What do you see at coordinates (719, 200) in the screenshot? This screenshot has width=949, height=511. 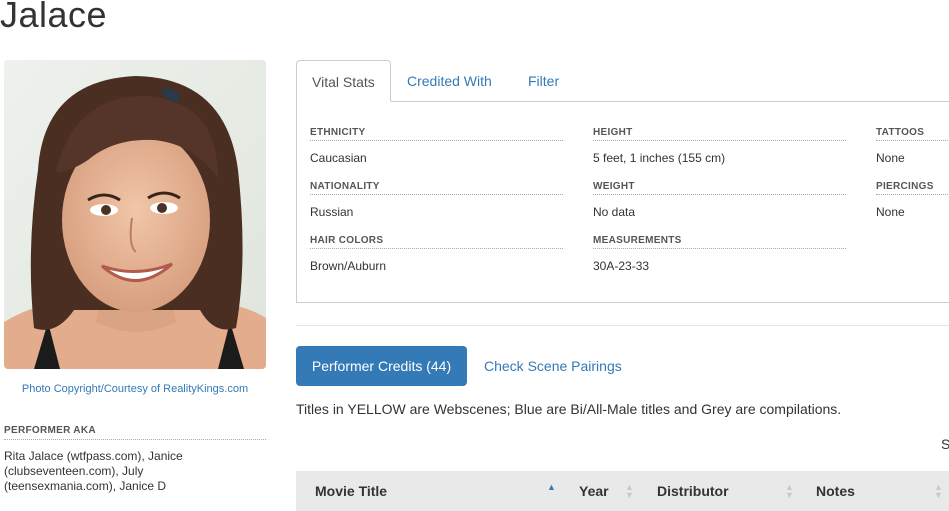 I see `stat-weight: WEIGHT No data` at bounding box center [719, 200].